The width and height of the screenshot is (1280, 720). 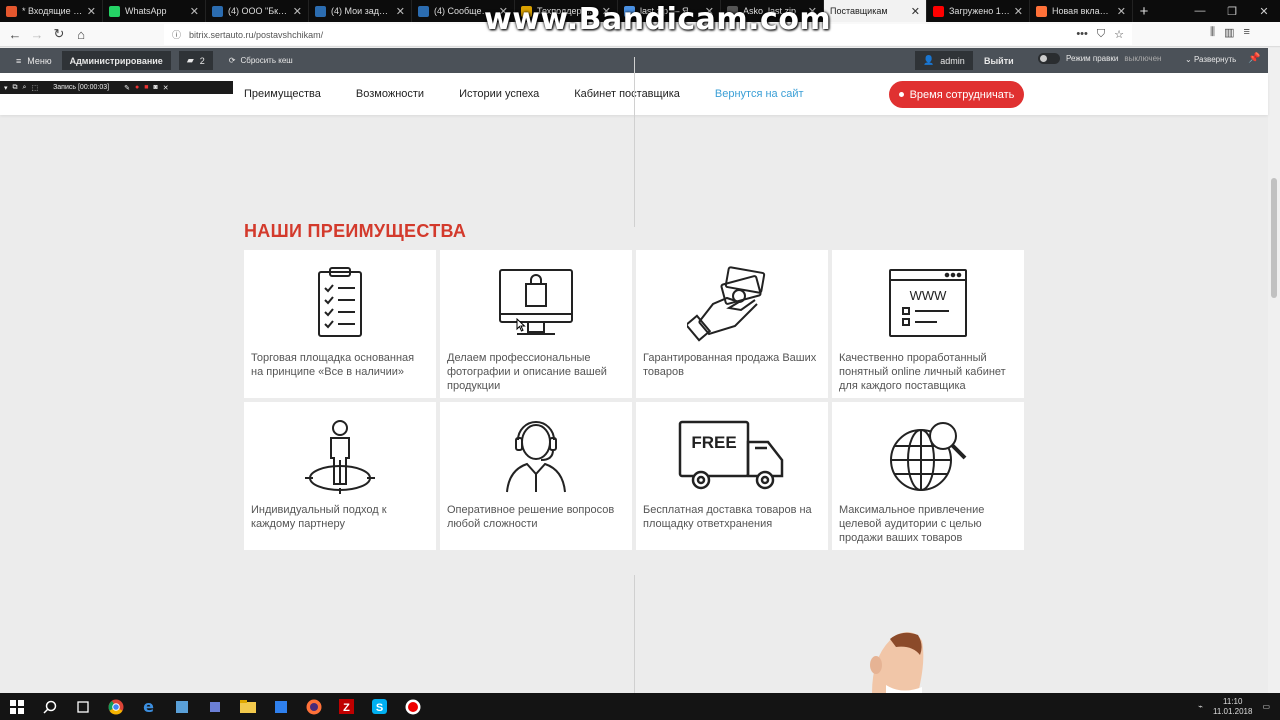 What do you see at coordinates (346, 706) in the screenshot?
I see `filezilla-icon: Z` at bounding box center [346, 706].